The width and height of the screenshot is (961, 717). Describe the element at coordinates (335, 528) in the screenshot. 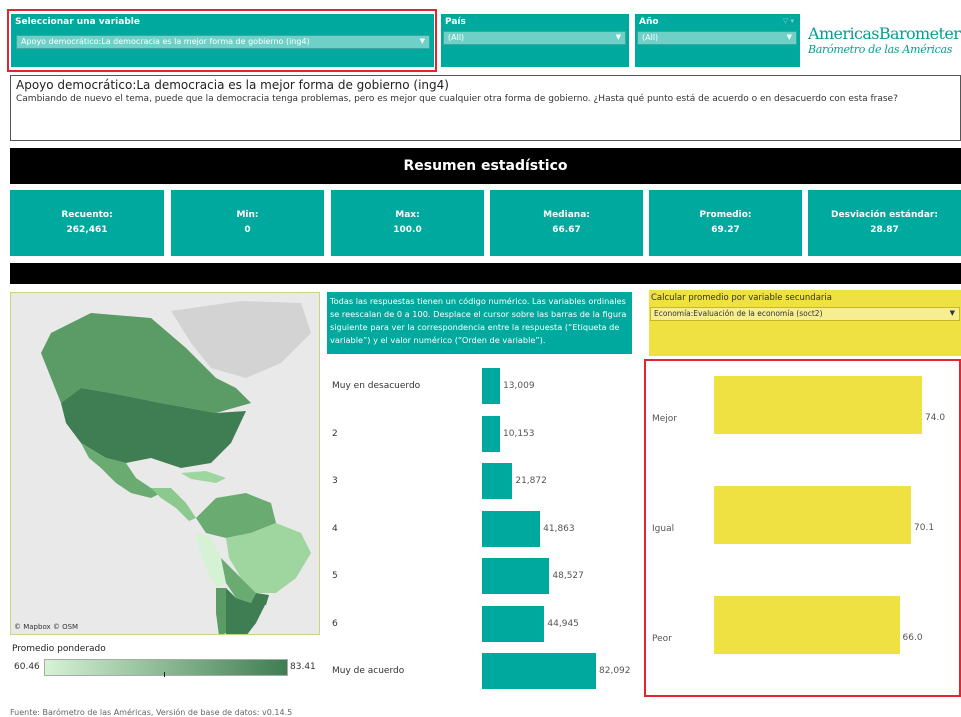

I see `response-label: 4` at that location.